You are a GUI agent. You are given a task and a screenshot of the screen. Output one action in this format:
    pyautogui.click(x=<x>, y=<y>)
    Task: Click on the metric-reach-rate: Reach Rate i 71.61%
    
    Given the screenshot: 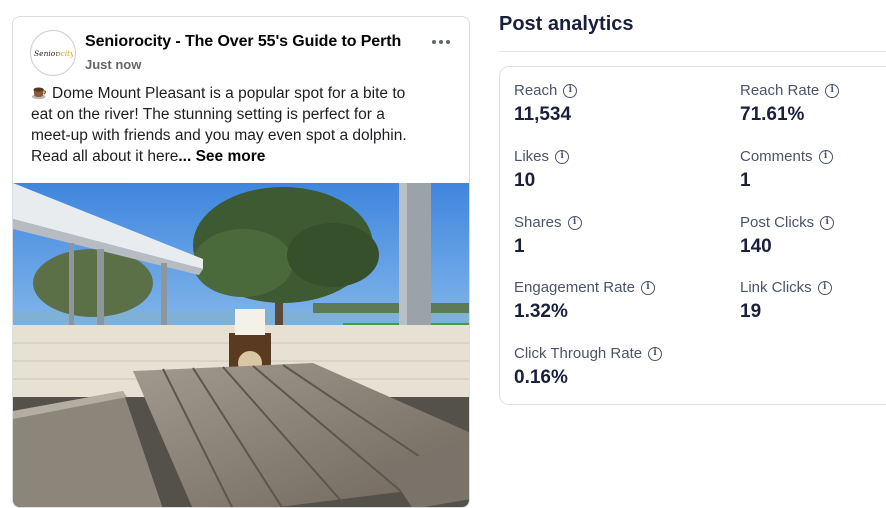 What is the action you would take?
    pyautogui.click(x=790, y=104)
    